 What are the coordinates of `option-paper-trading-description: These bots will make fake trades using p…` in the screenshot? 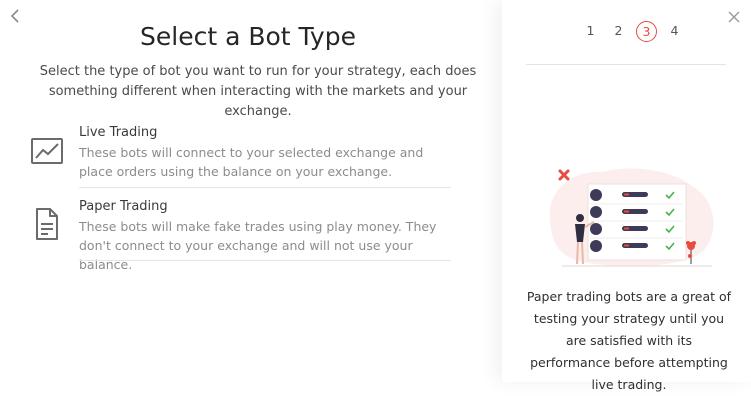 It's located at (258, 245).